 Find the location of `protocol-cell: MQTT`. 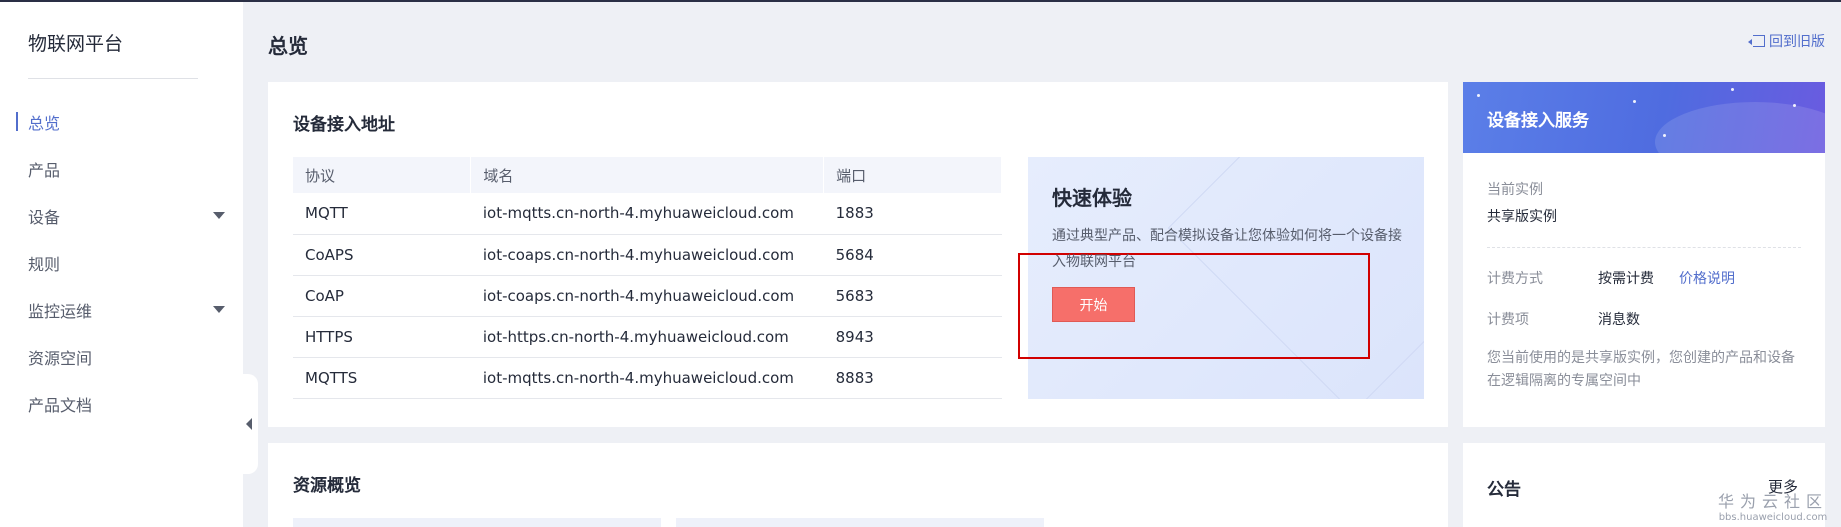

protocol-cell: MQTT is located at coordinates (382, 214).